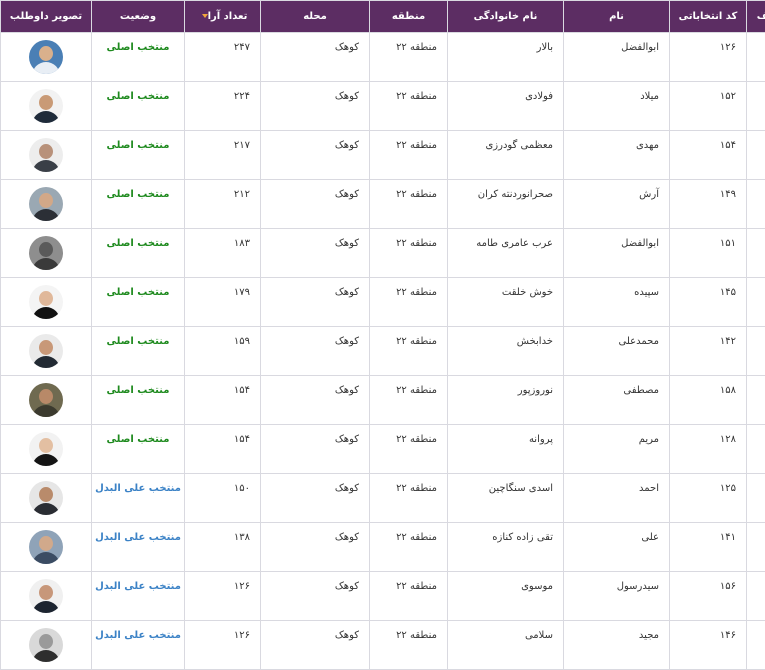 The width and height of the screenshot is (765, 670). What do you see at coordinates (756, 204) in the screenshot?
I see `row-number: ۴` at bounding box center [756, 204].